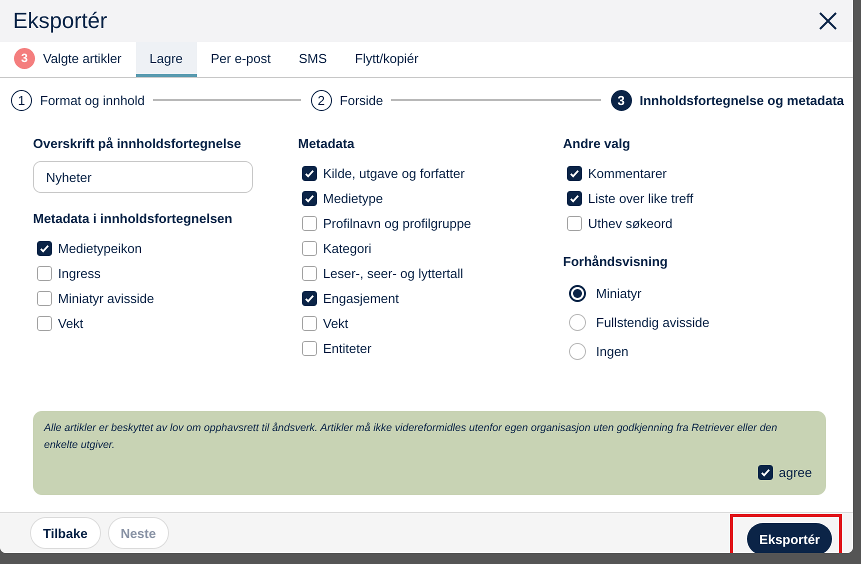 The height and width of the screenshot is (564, 861). Describe the element at coordinates (616, 261) in the screenshot. I see `section-heading: Forhåndsvisning` at that location.